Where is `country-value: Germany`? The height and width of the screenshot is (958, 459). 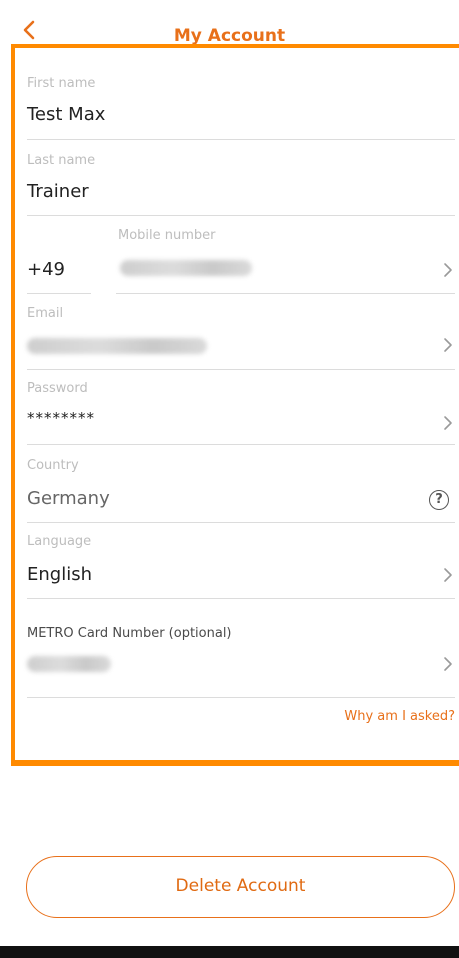
country-value: Germany is located at coordinates (68, 498).